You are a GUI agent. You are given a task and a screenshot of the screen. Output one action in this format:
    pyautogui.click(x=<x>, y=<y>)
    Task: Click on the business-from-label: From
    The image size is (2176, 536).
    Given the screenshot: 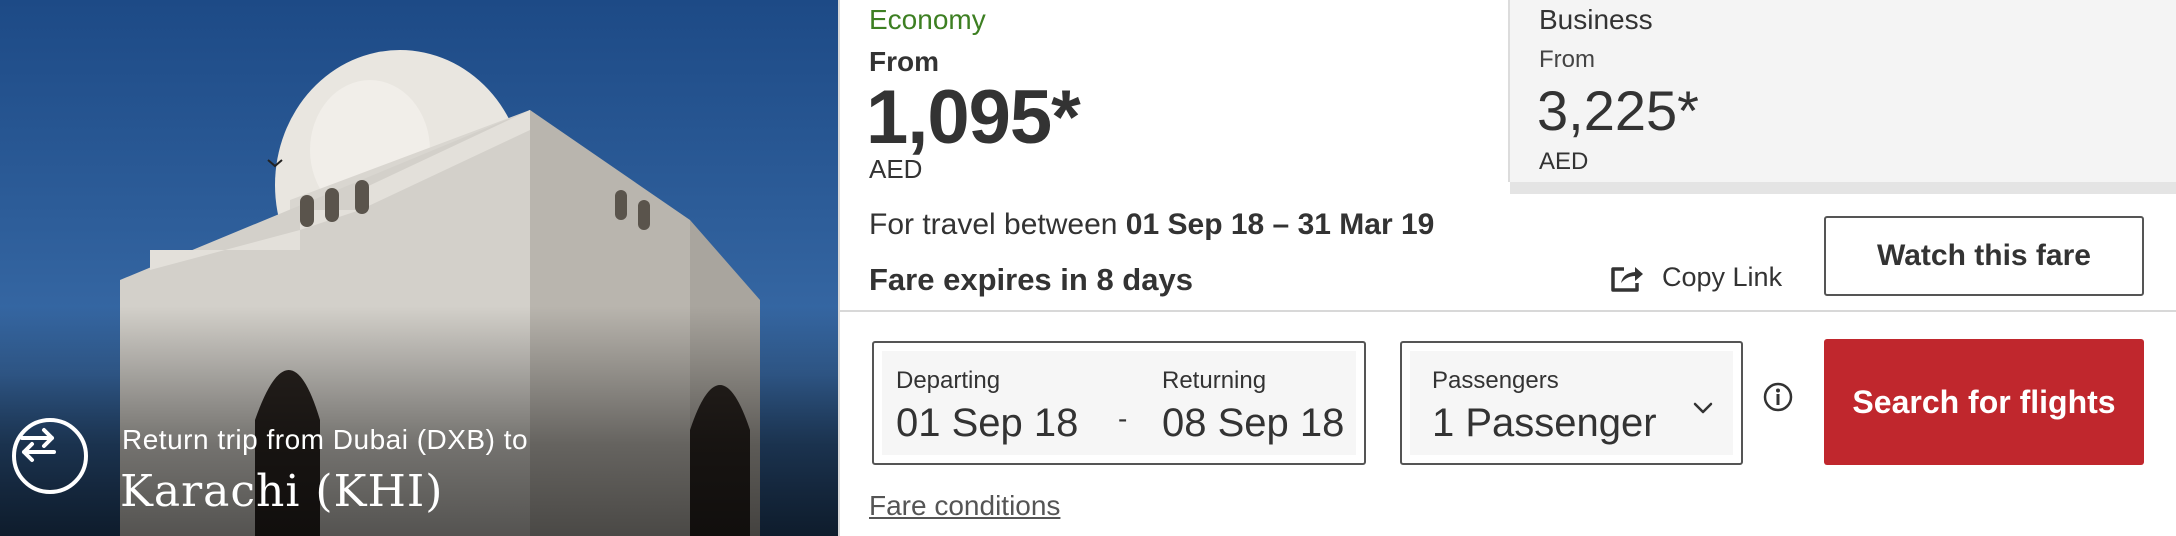 What is the action you would take?
    pyautogui.click(x=1567, y=59)
    